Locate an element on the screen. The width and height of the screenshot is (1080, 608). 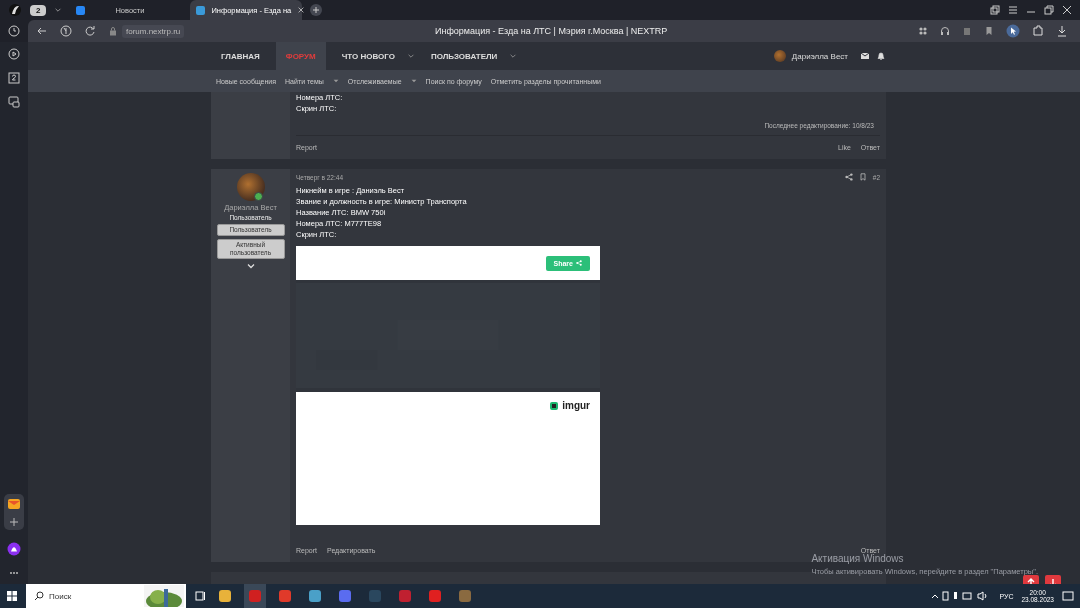
camera-icon is located at coordinates (14, 102).